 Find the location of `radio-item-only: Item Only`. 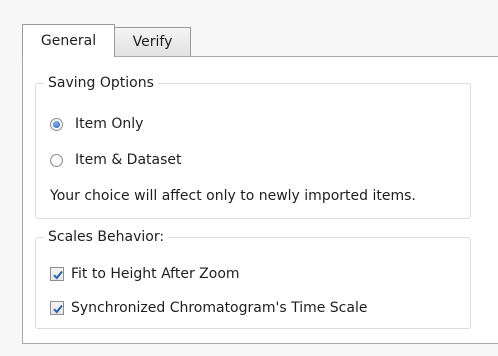

radio-item-only: Item Only is located at coordinates (96, 124).